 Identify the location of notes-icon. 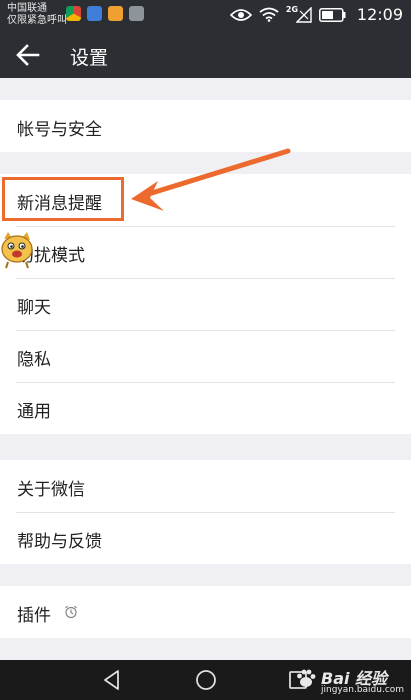
(115, 13).